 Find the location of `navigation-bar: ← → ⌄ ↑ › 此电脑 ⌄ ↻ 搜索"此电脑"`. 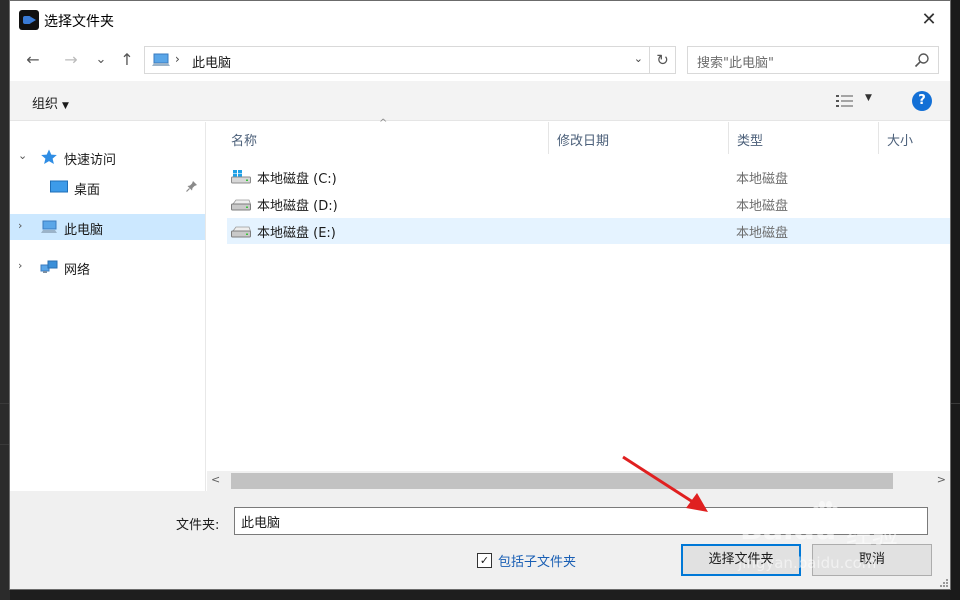

navigation-bar: ← → ⌄ ↑ › 此电脑 ⌄ ↻ 搜索"此电脑" is located at coordinates (480, 60).